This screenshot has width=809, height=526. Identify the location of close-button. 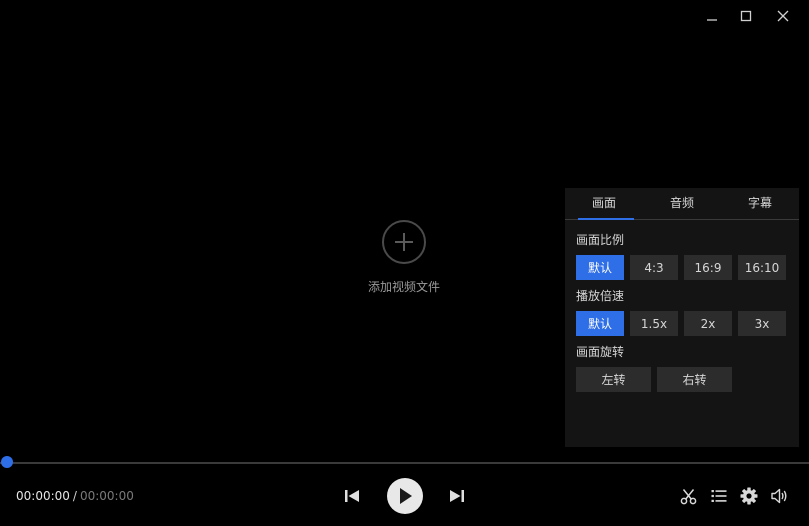
(783, 16).